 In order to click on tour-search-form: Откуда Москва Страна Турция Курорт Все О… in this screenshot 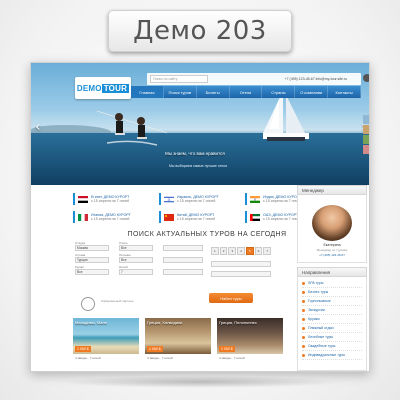, I will do `click(182, 267)`.